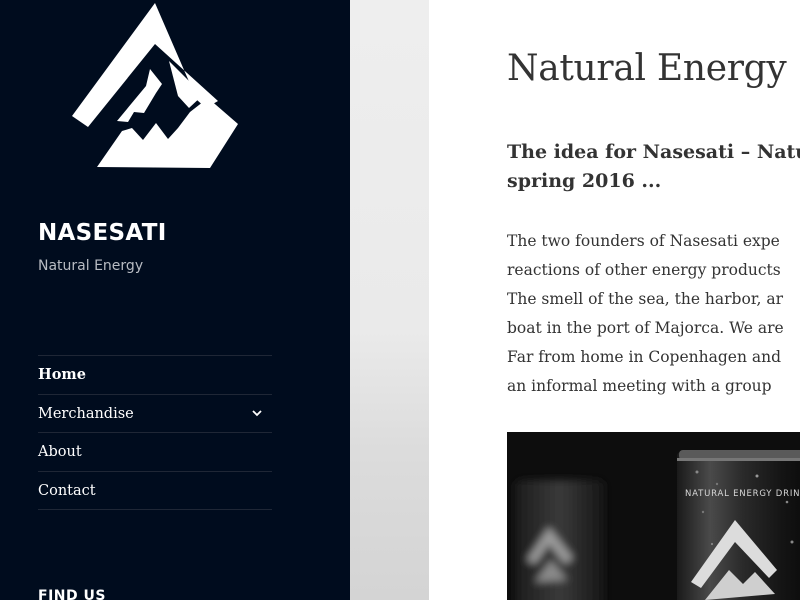 Image resolution: width=800 pixels, height=600 pixels. What do you see at coordinates (647, 69) in the screenshot?
I see `post-title: Natural Energy` at bounding box center [647, 69].